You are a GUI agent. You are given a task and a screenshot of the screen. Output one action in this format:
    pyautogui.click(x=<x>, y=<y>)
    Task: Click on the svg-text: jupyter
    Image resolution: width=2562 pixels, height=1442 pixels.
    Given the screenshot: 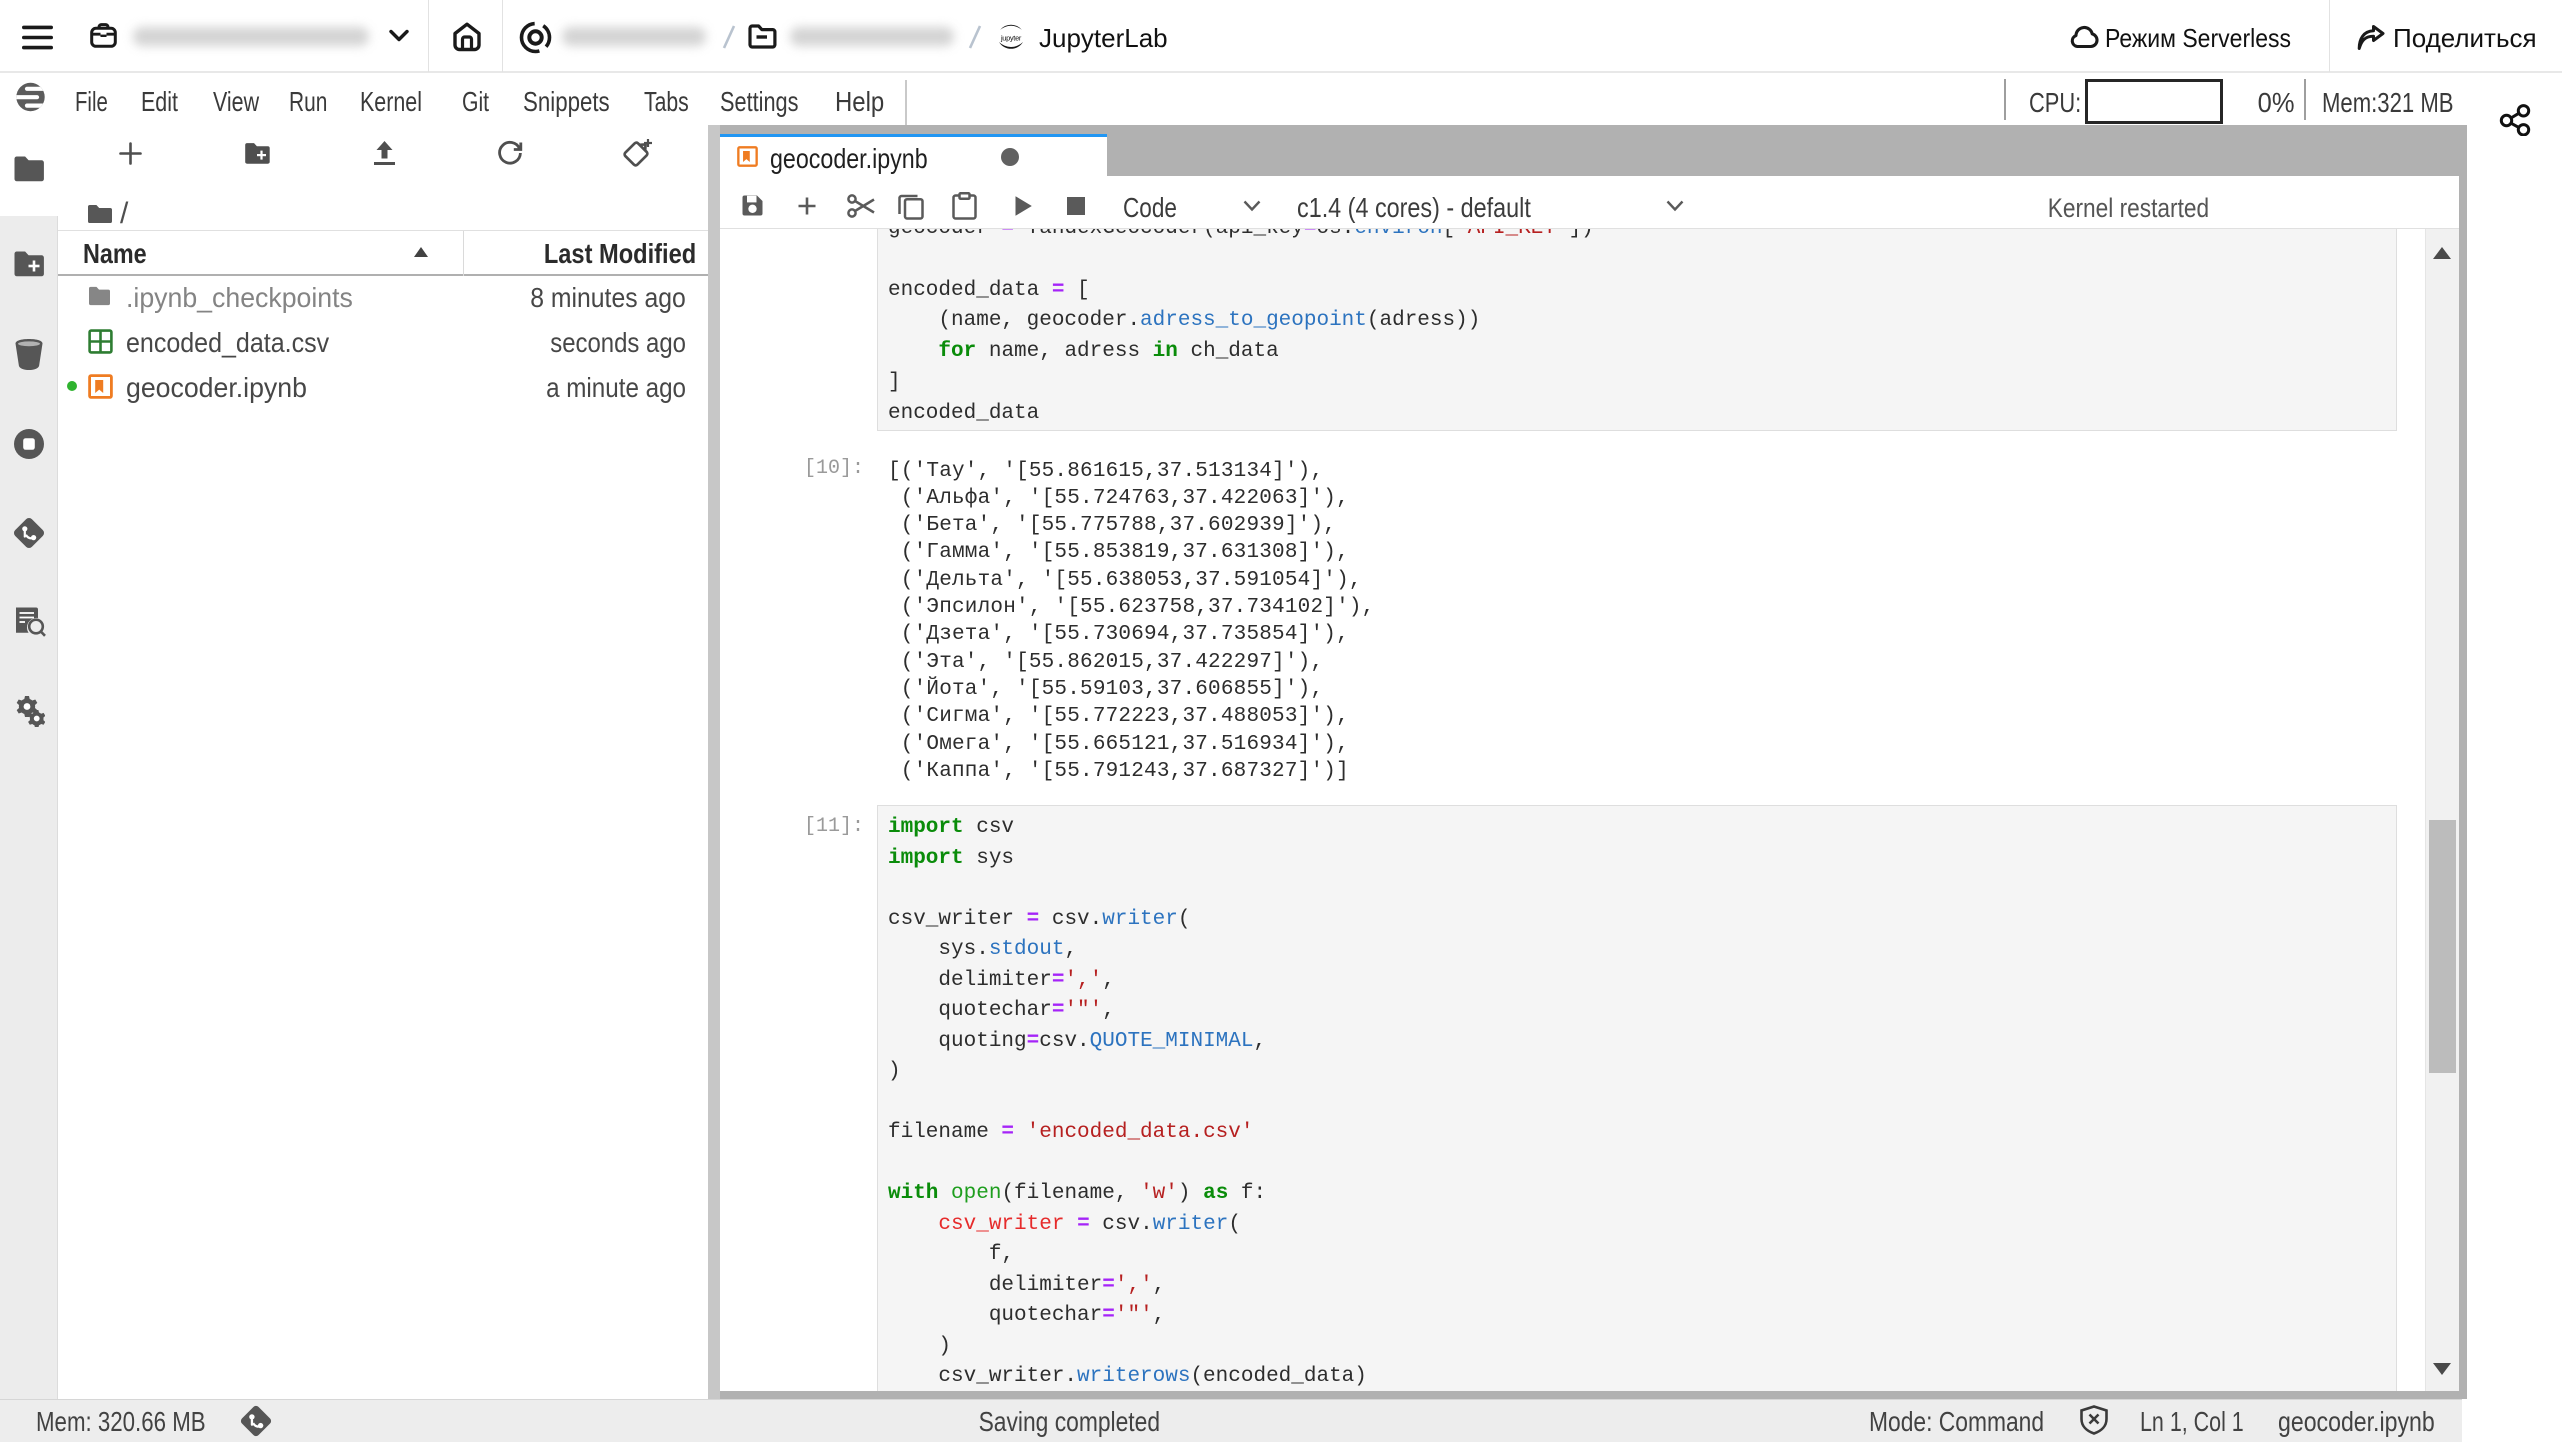 What is the action you would take?
    pyautogui.click(x=1011, y=38)
    